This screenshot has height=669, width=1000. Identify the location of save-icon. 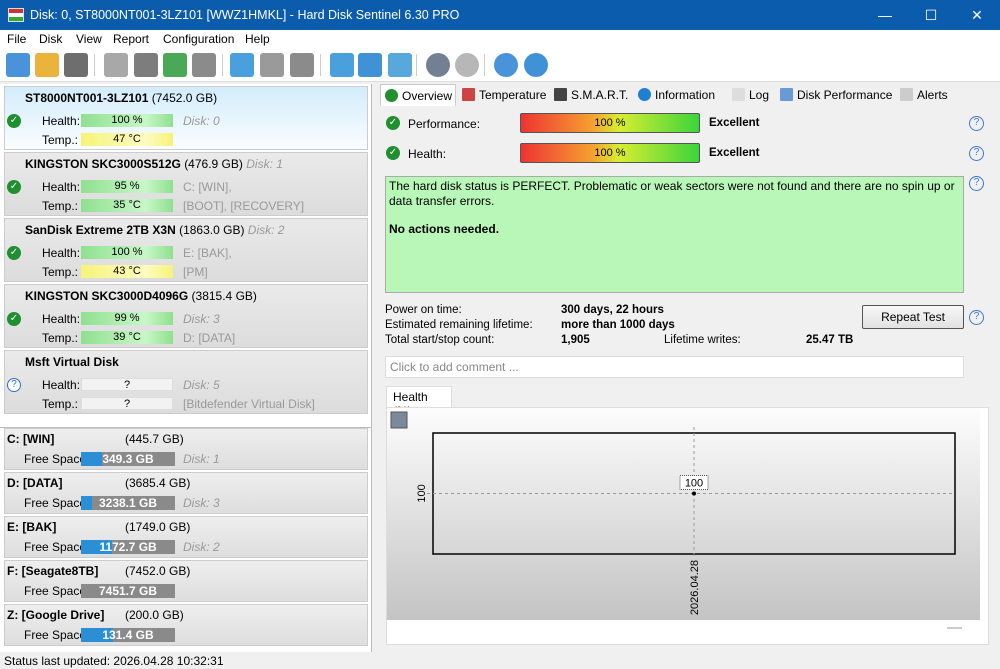
(399, 420).